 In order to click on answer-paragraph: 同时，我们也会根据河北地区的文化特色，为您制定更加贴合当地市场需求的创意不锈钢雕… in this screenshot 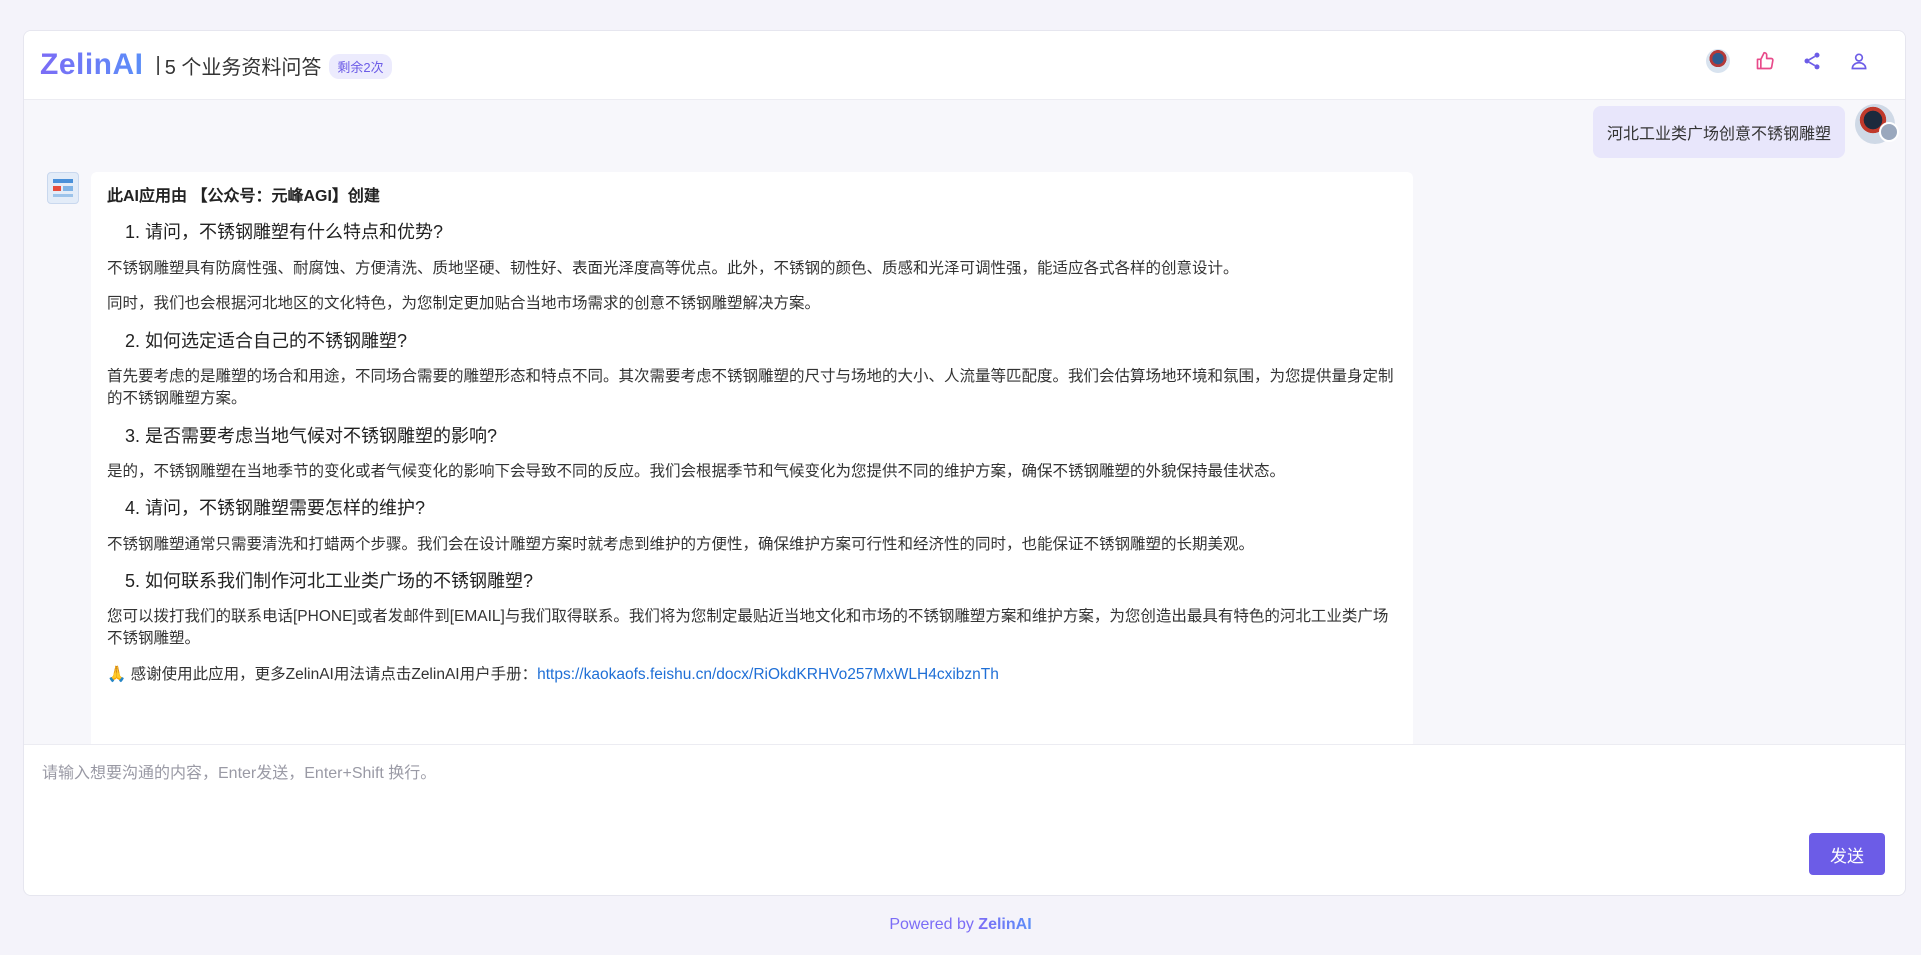, I will do `click(464, 304)`.